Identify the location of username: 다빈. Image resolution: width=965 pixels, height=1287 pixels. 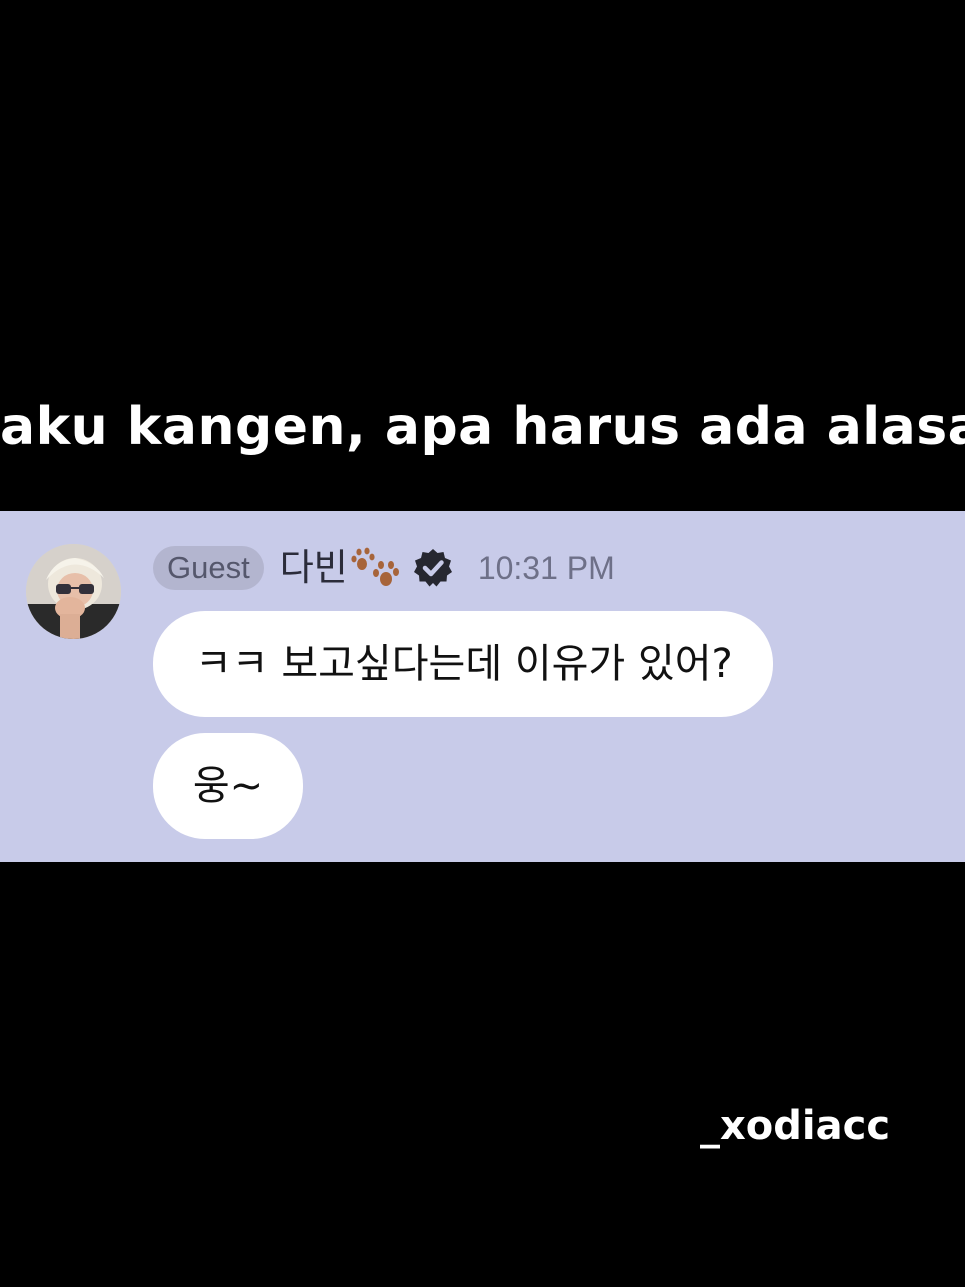
(314, 568).